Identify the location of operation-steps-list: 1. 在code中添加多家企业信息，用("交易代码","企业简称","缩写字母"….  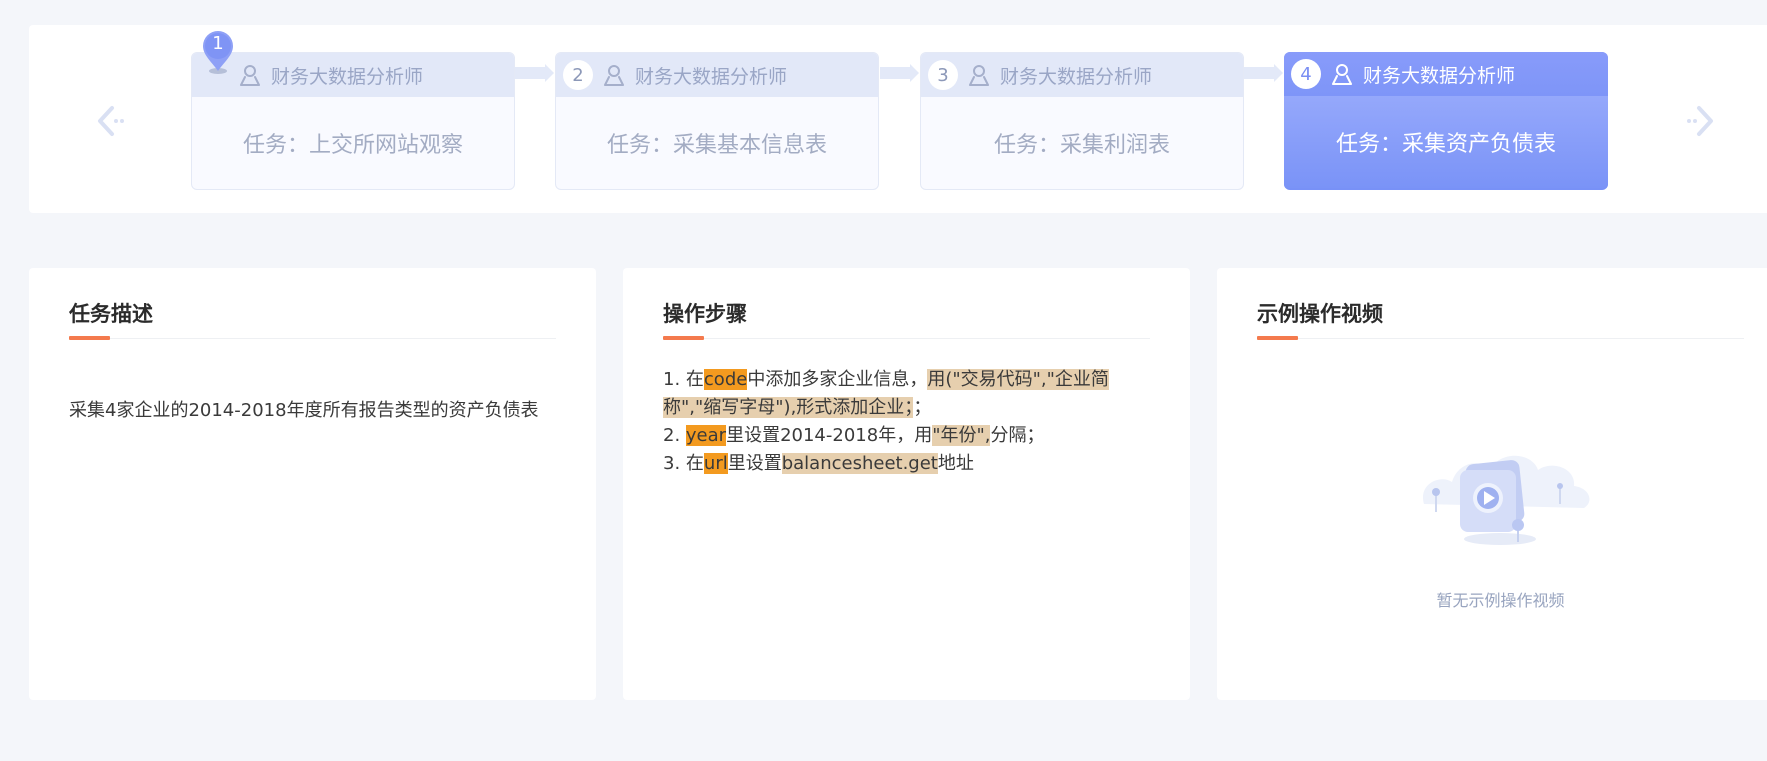
(898, 422).